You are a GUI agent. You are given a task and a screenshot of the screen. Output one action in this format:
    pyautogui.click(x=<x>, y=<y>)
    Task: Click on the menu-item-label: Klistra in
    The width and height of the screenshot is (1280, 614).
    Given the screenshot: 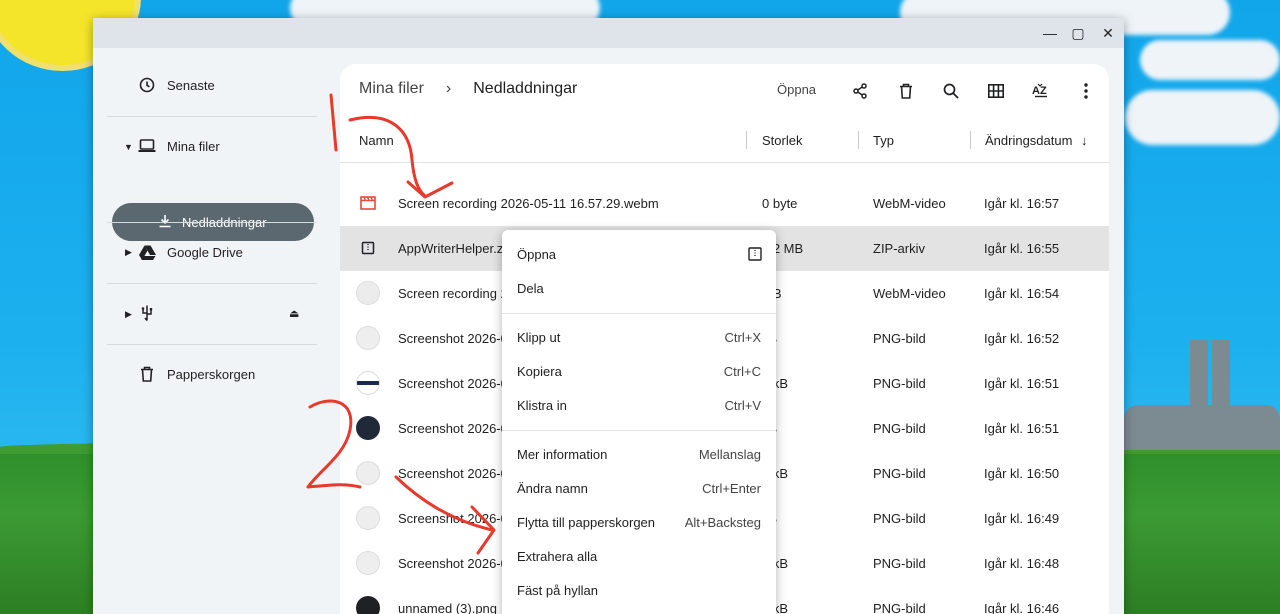 What is the action you would take?
    pyautogui.click(x=542, y=405)
    